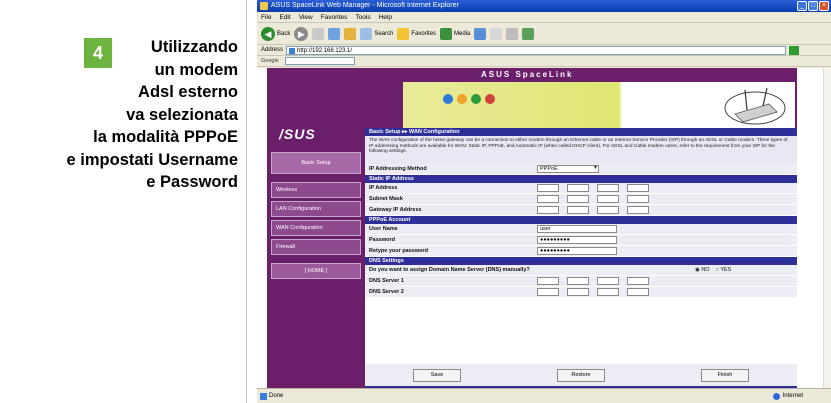  I want to click on maximize-icon: □, so click(813, 6).